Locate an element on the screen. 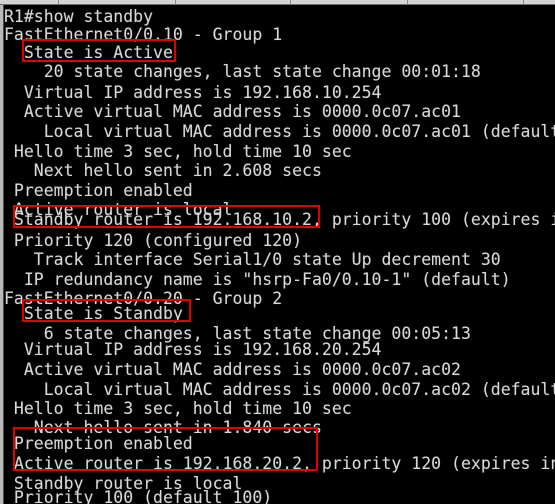  terminal-line-preemption-2: Preemption enabled is located at coordinates (98, 443).